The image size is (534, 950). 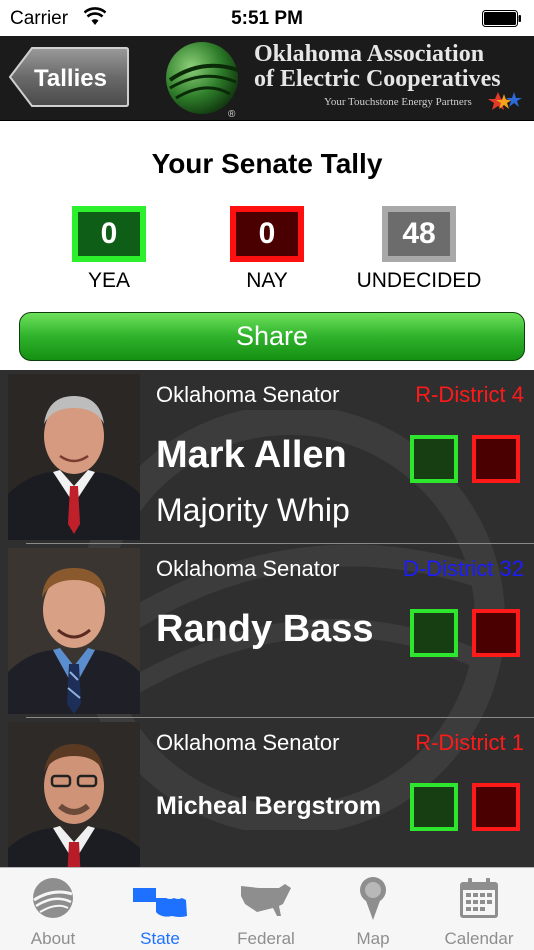 I want to click on touchstone-energy-icon, so click(x=505, y=101).